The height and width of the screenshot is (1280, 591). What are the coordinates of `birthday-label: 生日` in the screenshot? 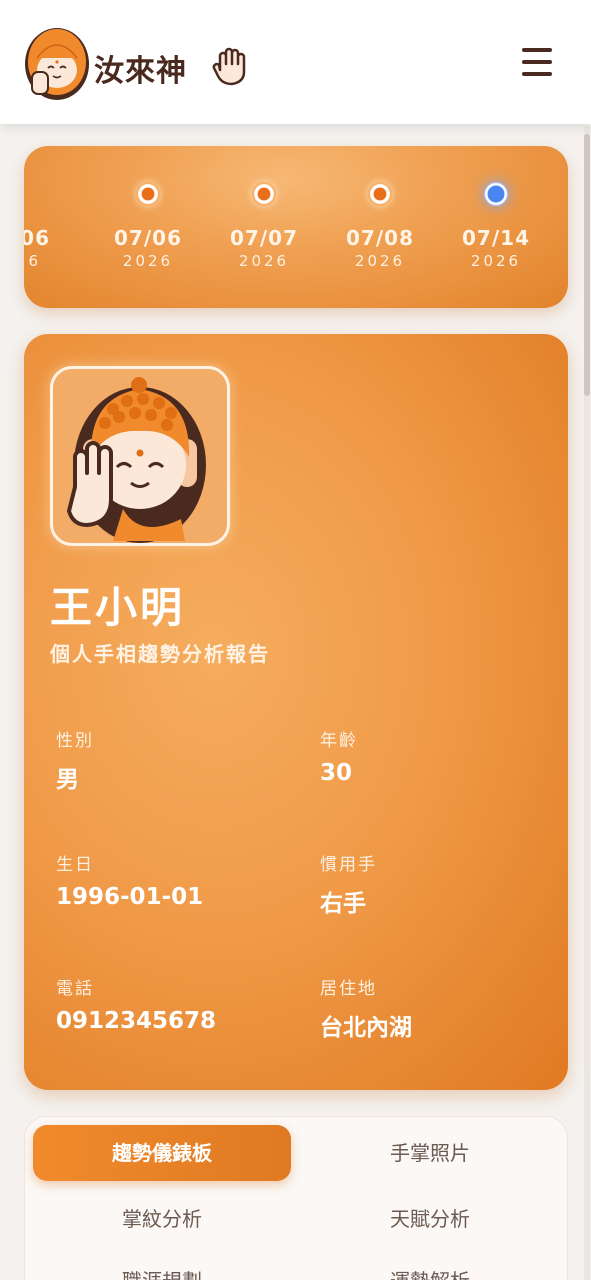 It's located at (75, 865).